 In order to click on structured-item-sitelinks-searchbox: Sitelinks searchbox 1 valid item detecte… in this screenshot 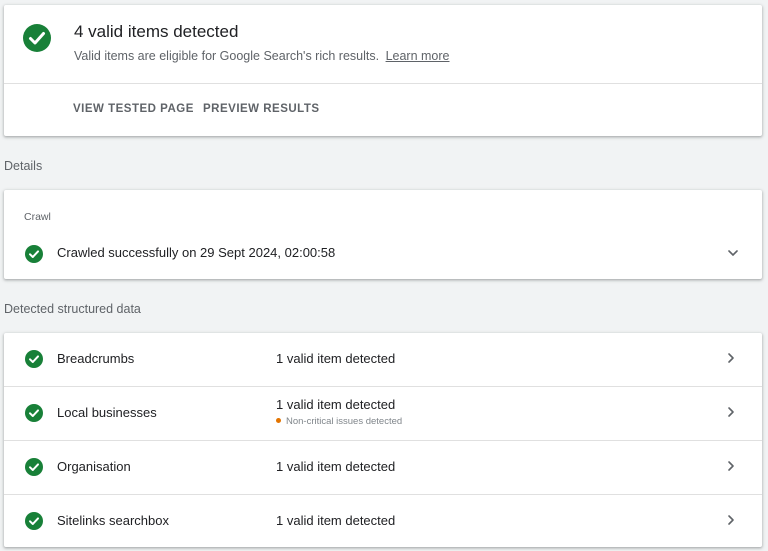, I will do `click(383, 521)`.